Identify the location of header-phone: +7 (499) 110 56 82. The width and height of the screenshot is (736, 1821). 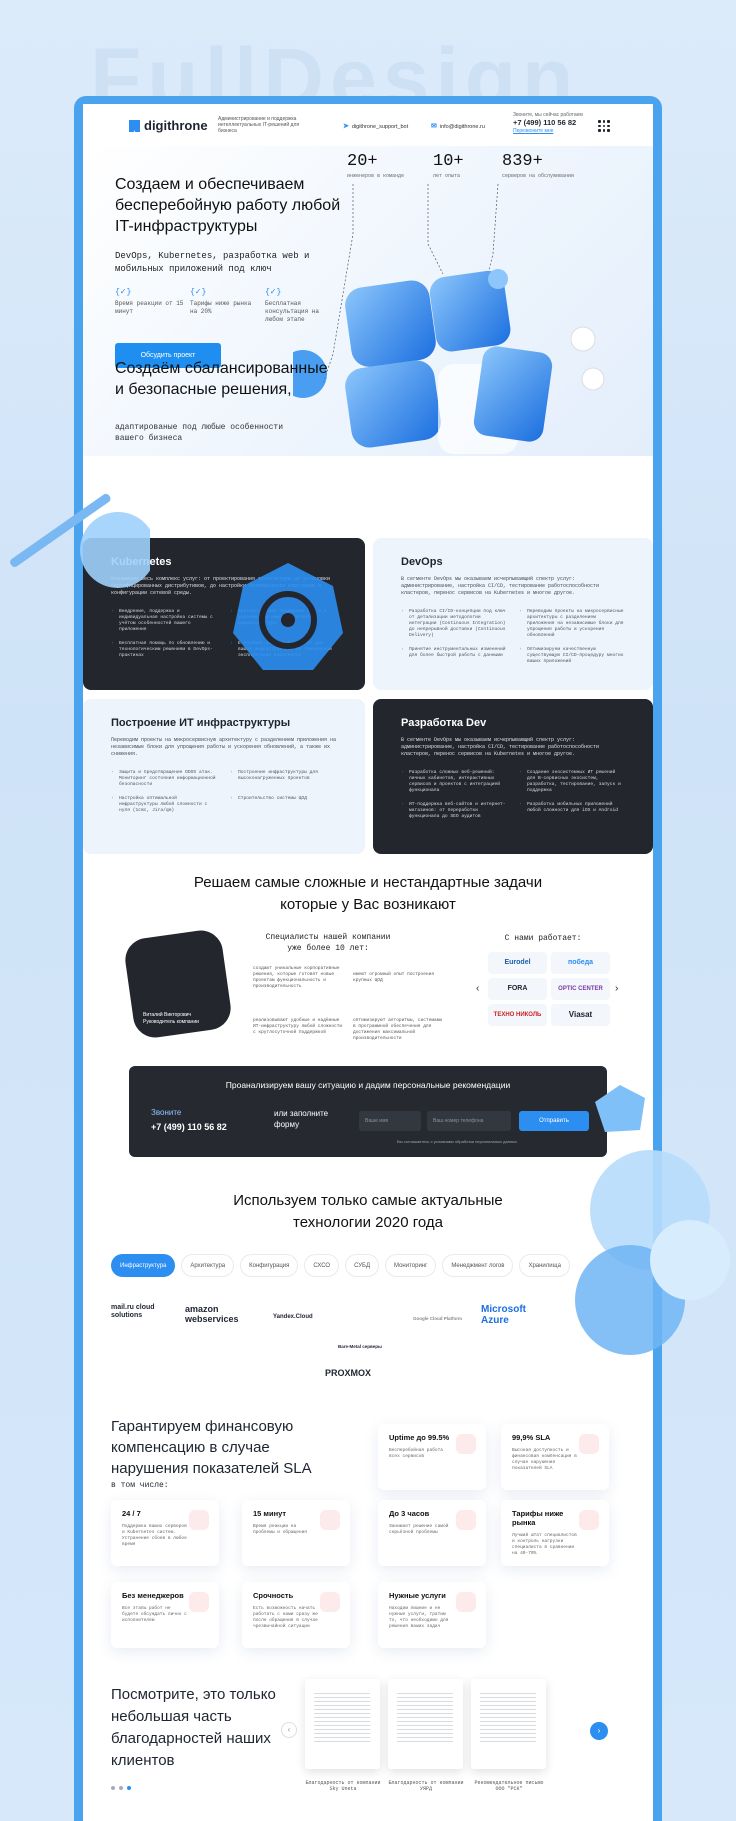
(544, 122).